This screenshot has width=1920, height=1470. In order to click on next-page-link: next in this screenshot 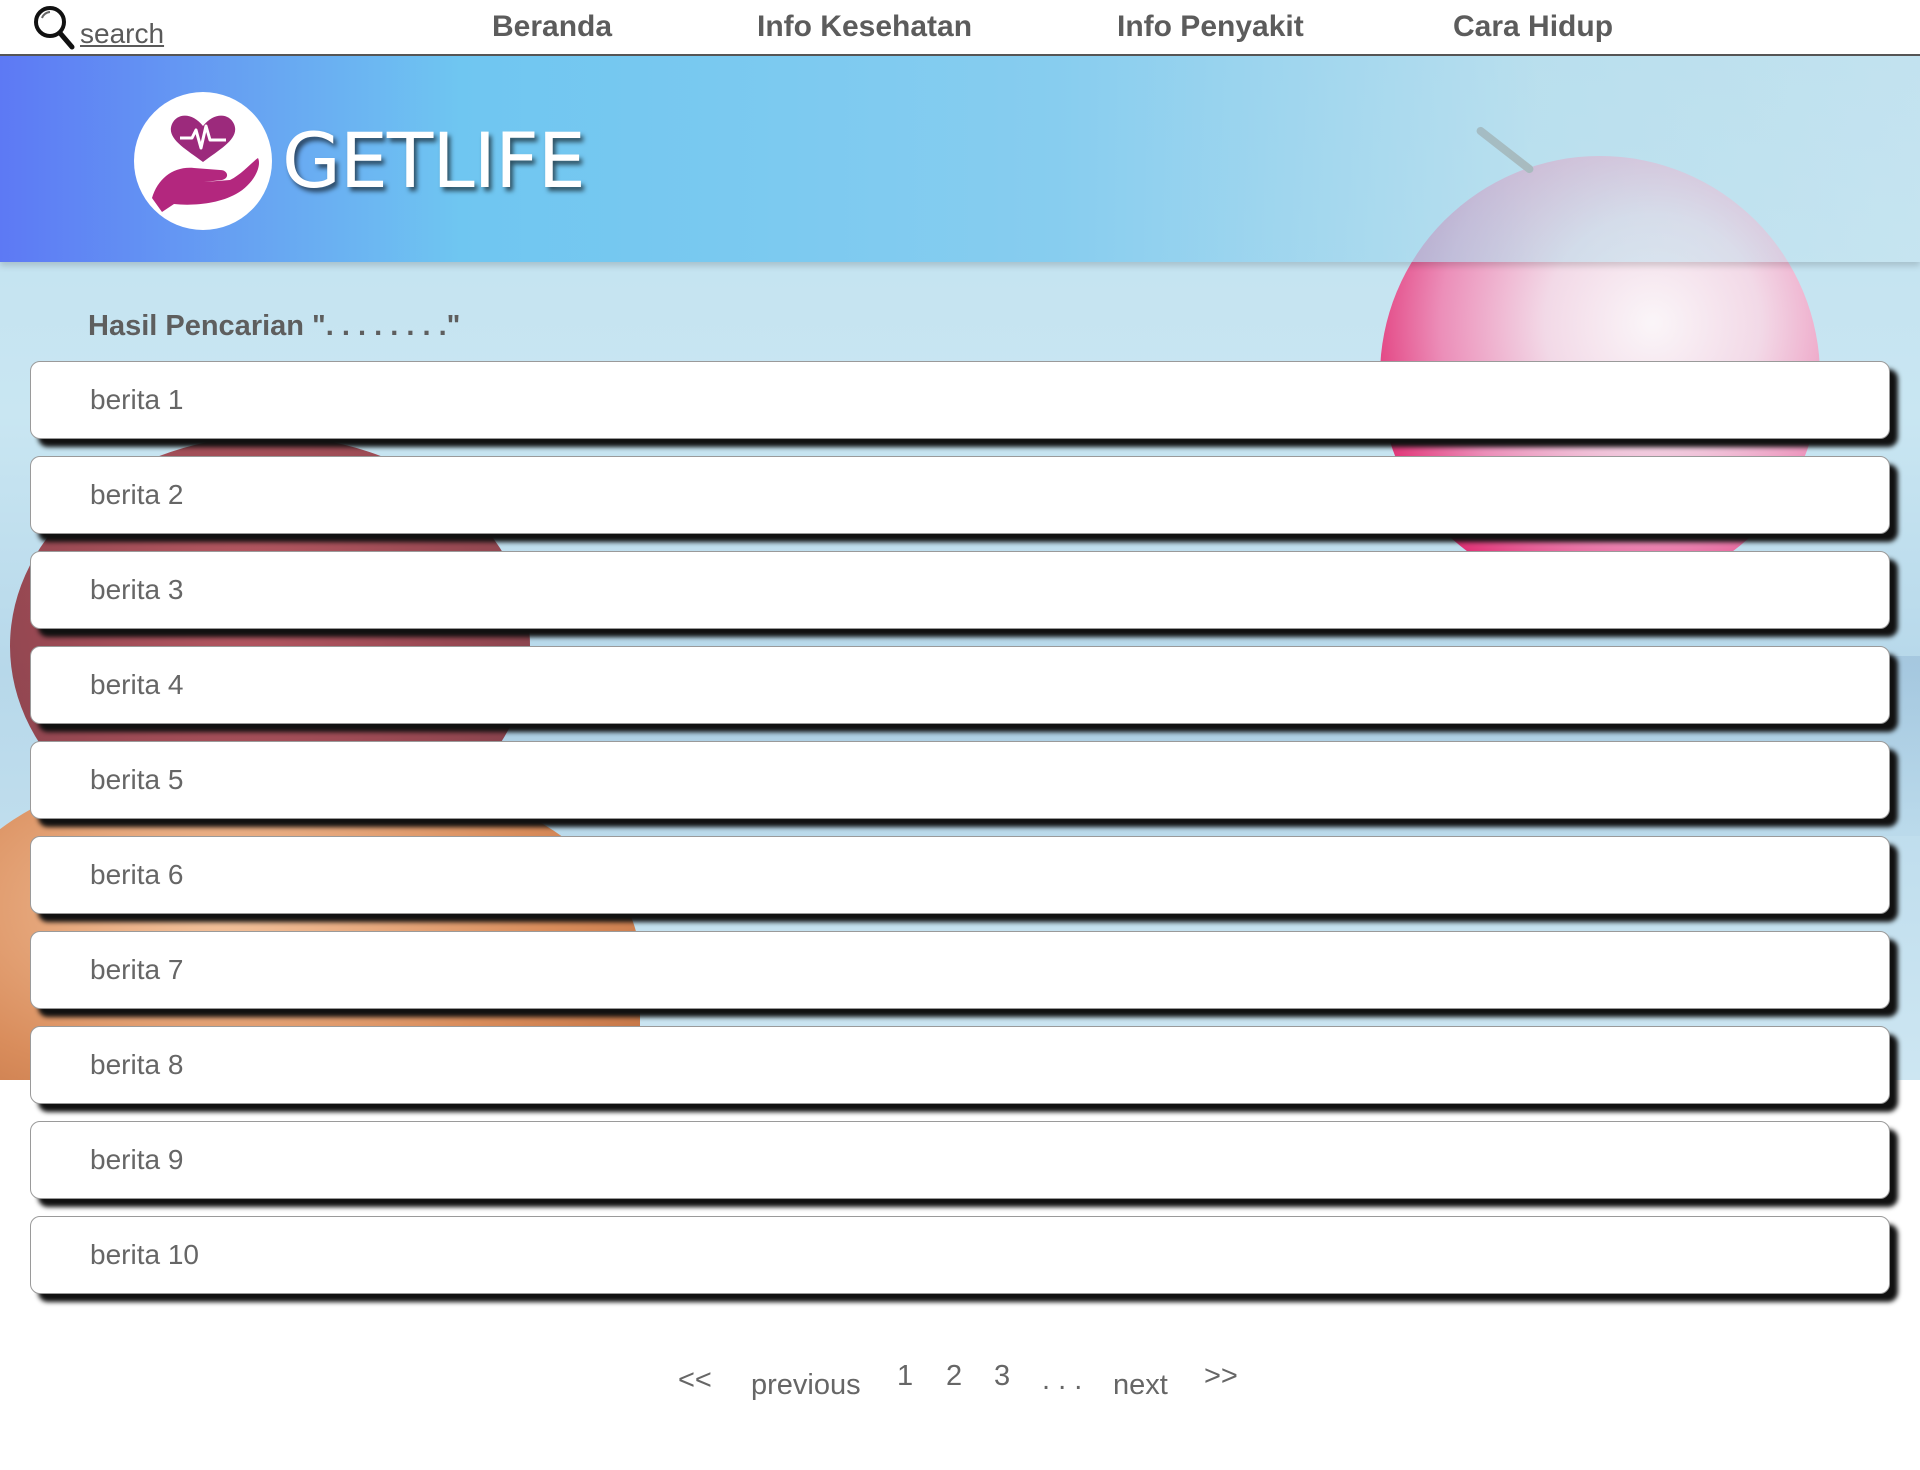, I will do `click(1140, 1385)`.